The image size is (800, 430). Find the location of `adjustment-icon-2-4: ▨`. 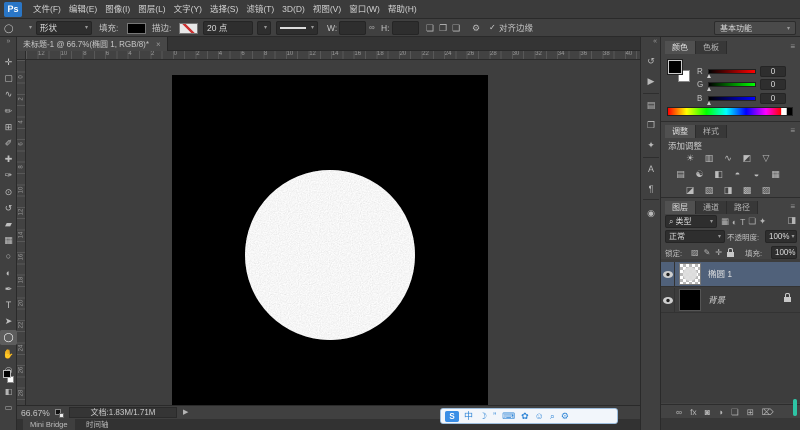

adjustment-icon-2-4: ▨ is located at coordinates (766, 190).